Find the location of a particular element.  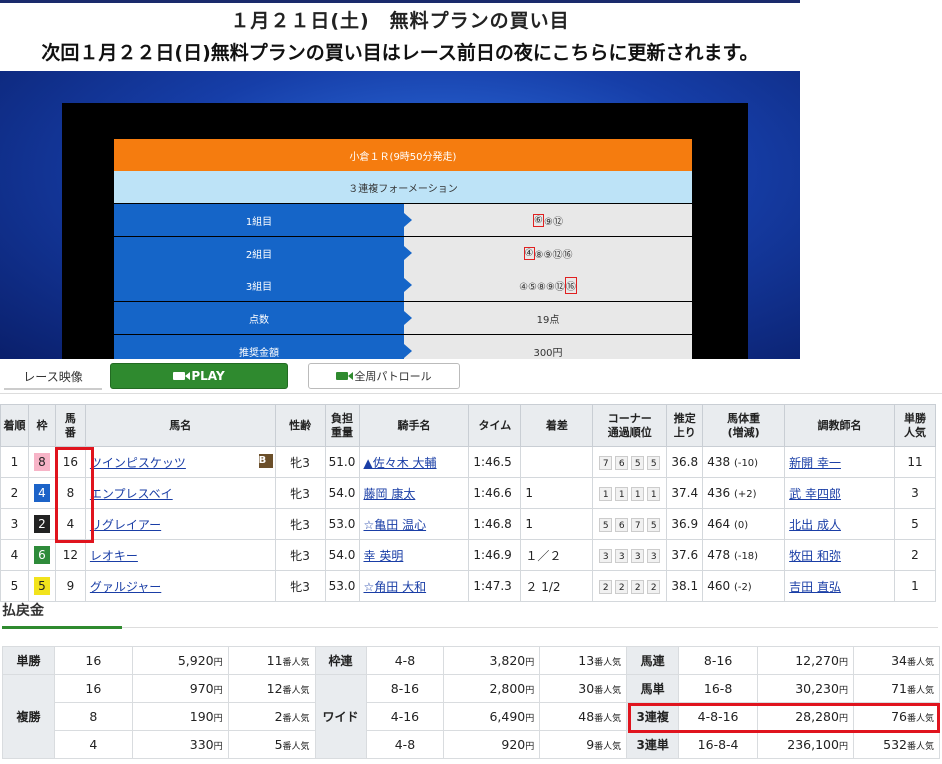

horse-link: リグレイアー is located at coordinates (125, 525).